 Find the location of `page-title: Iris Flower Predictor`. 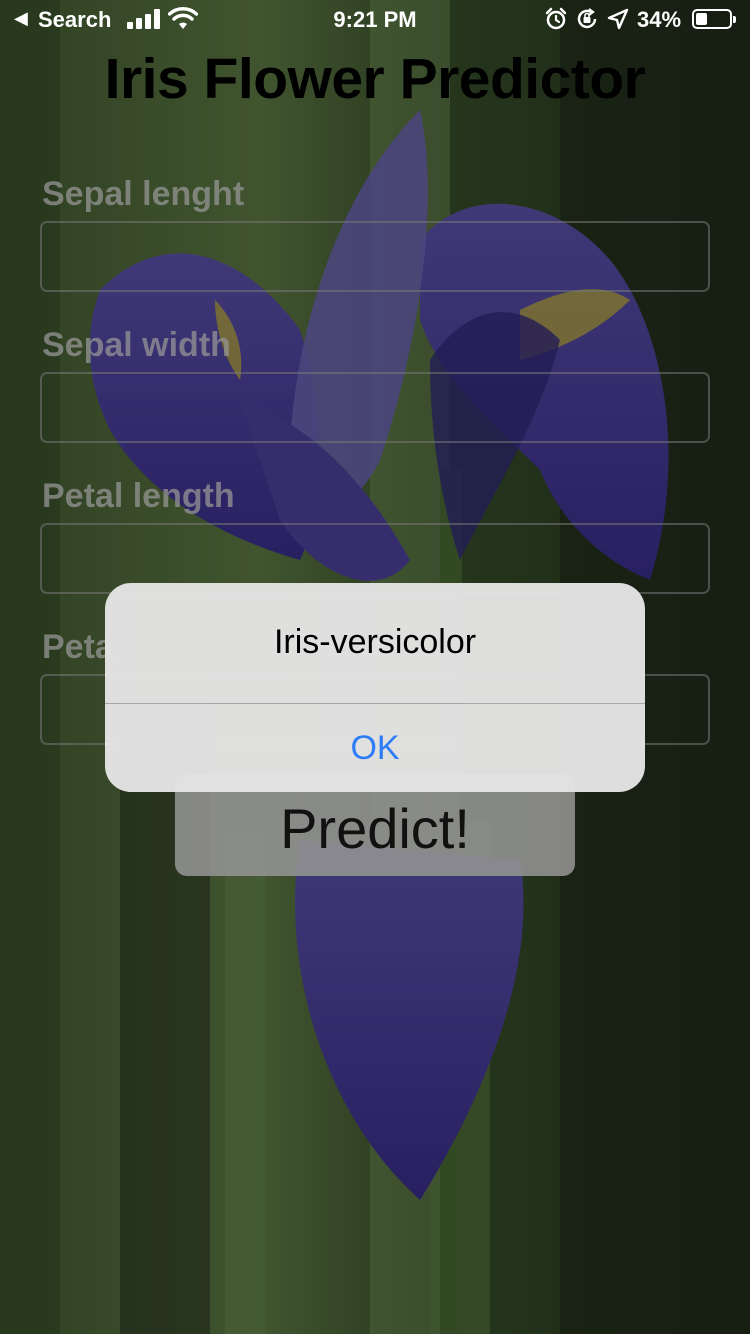

page-title: Iris Flower Predictor is located at coordinates (375, 79).